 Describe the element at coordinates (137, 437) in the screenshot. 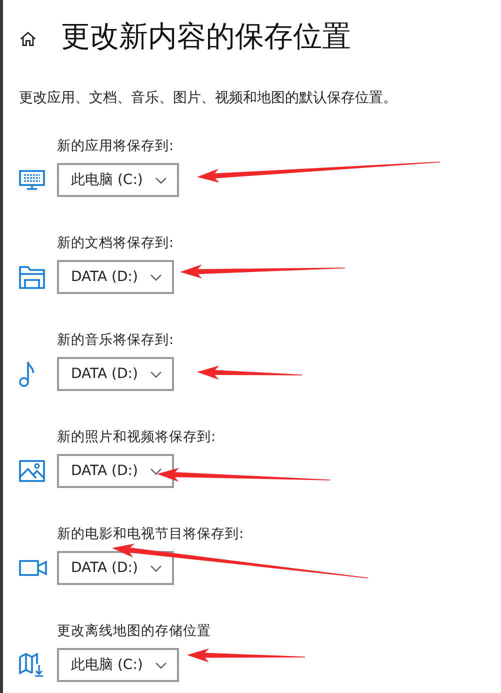

I see `setting-label: 新的照片和视频将保存到:` at that location.